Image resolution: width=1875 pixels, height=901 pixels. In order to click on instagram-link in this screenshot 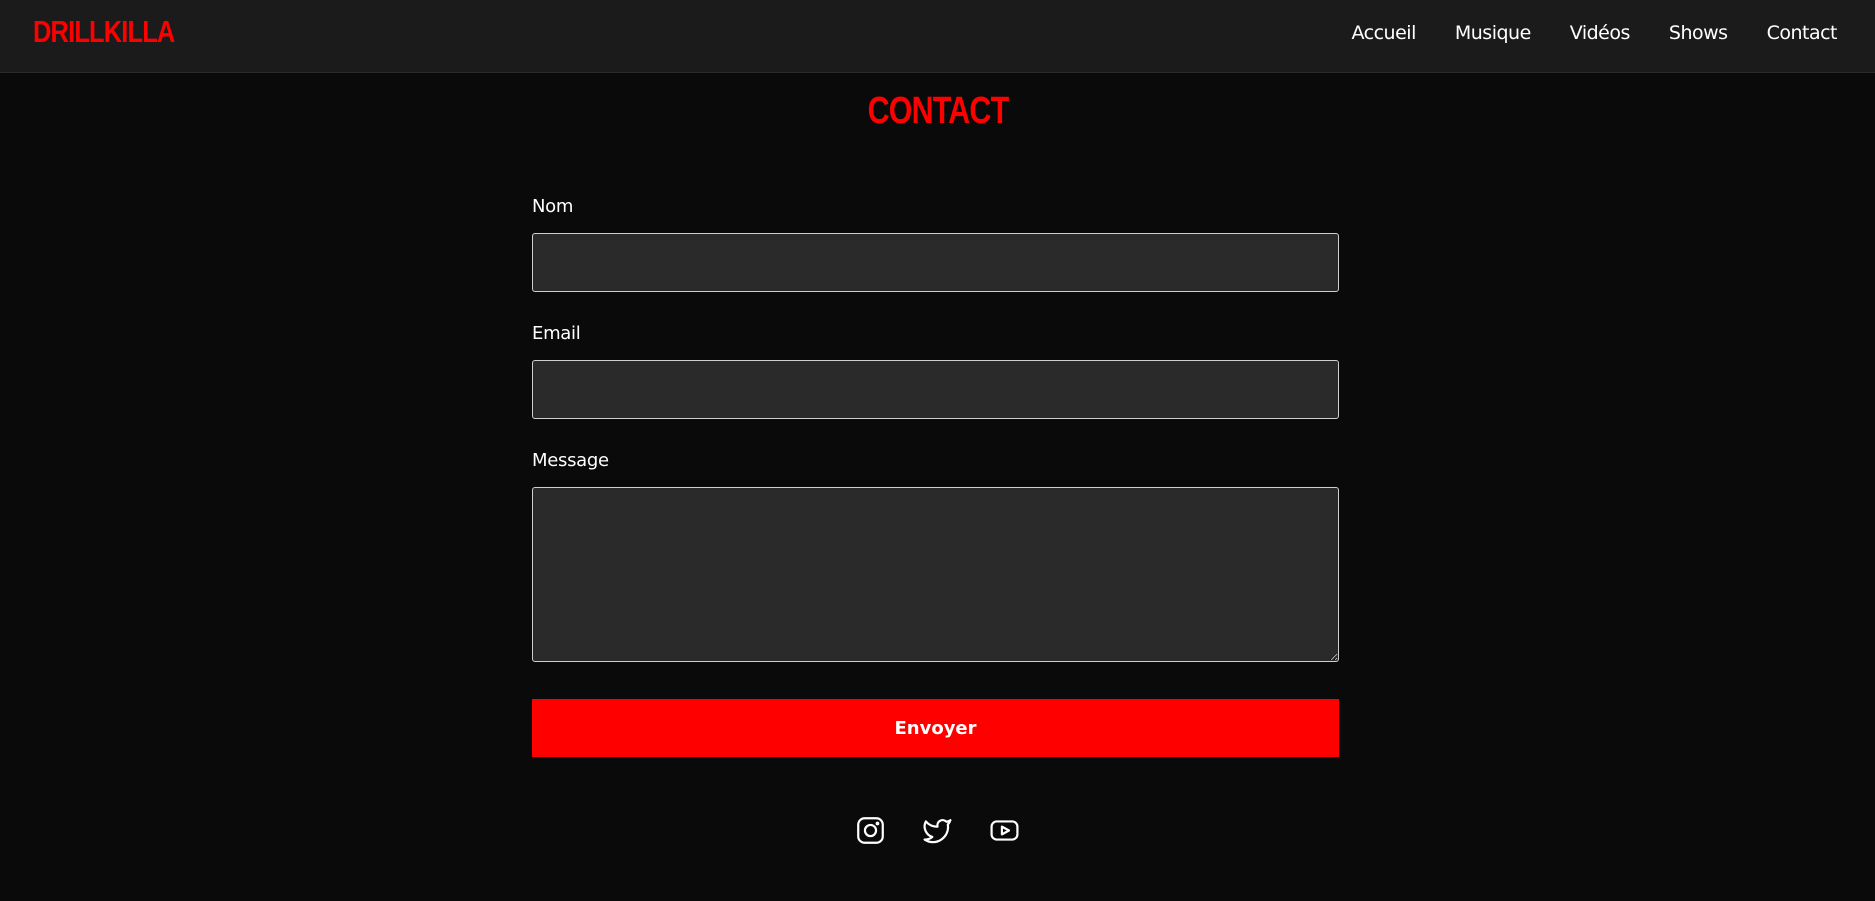, I will do `click(870, 830)`.